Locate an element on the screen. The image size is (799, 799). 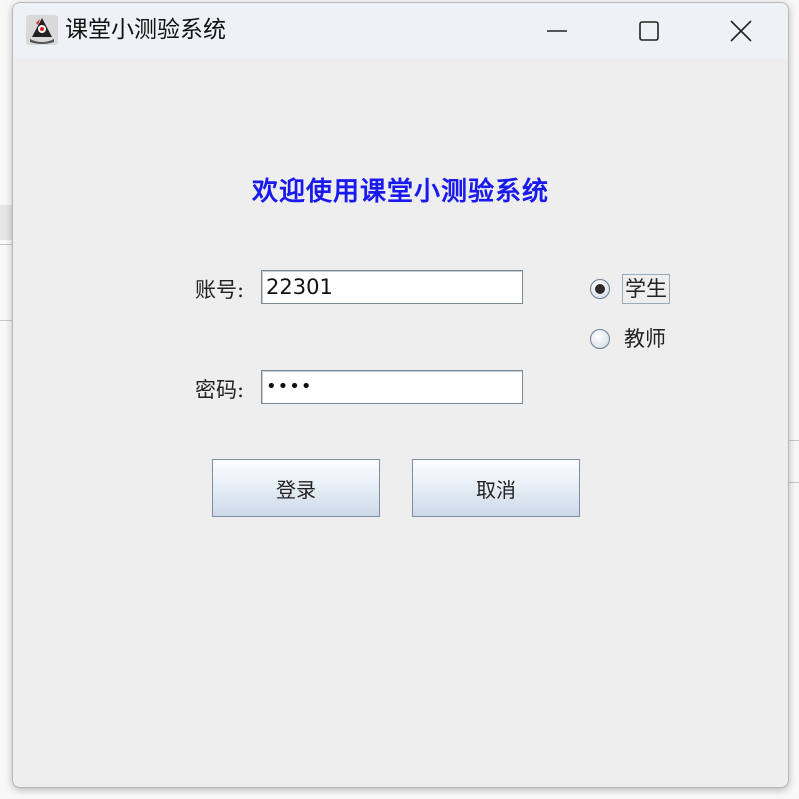
role-label-student: 学生 is located at coordinates (646, 289).